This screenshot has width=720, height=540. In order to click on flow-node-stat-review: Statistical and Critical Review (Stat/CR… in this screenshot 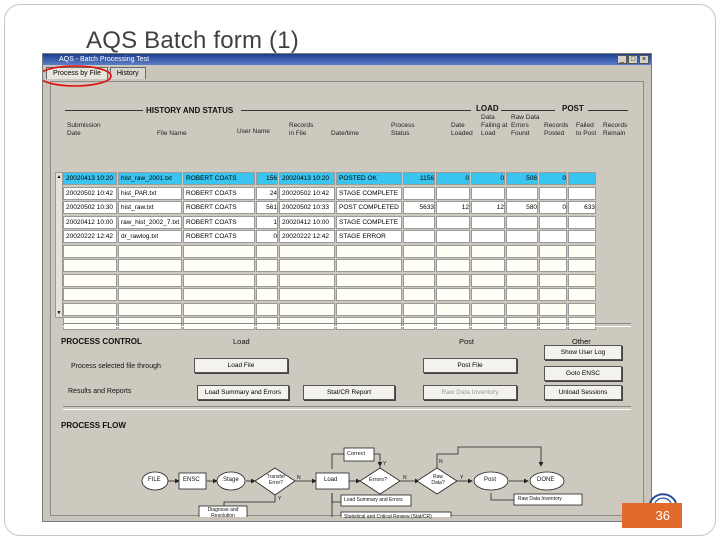, I will do `click(388, 517)`.